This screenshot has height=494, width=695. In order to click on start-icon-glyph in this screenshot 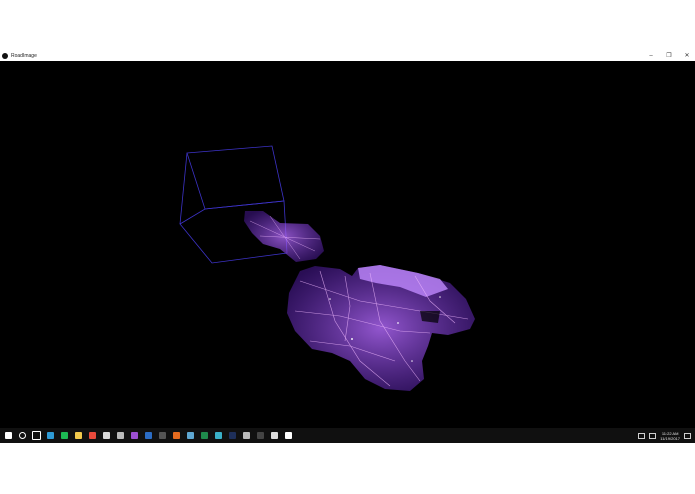, I will do `click(8, 435)`.